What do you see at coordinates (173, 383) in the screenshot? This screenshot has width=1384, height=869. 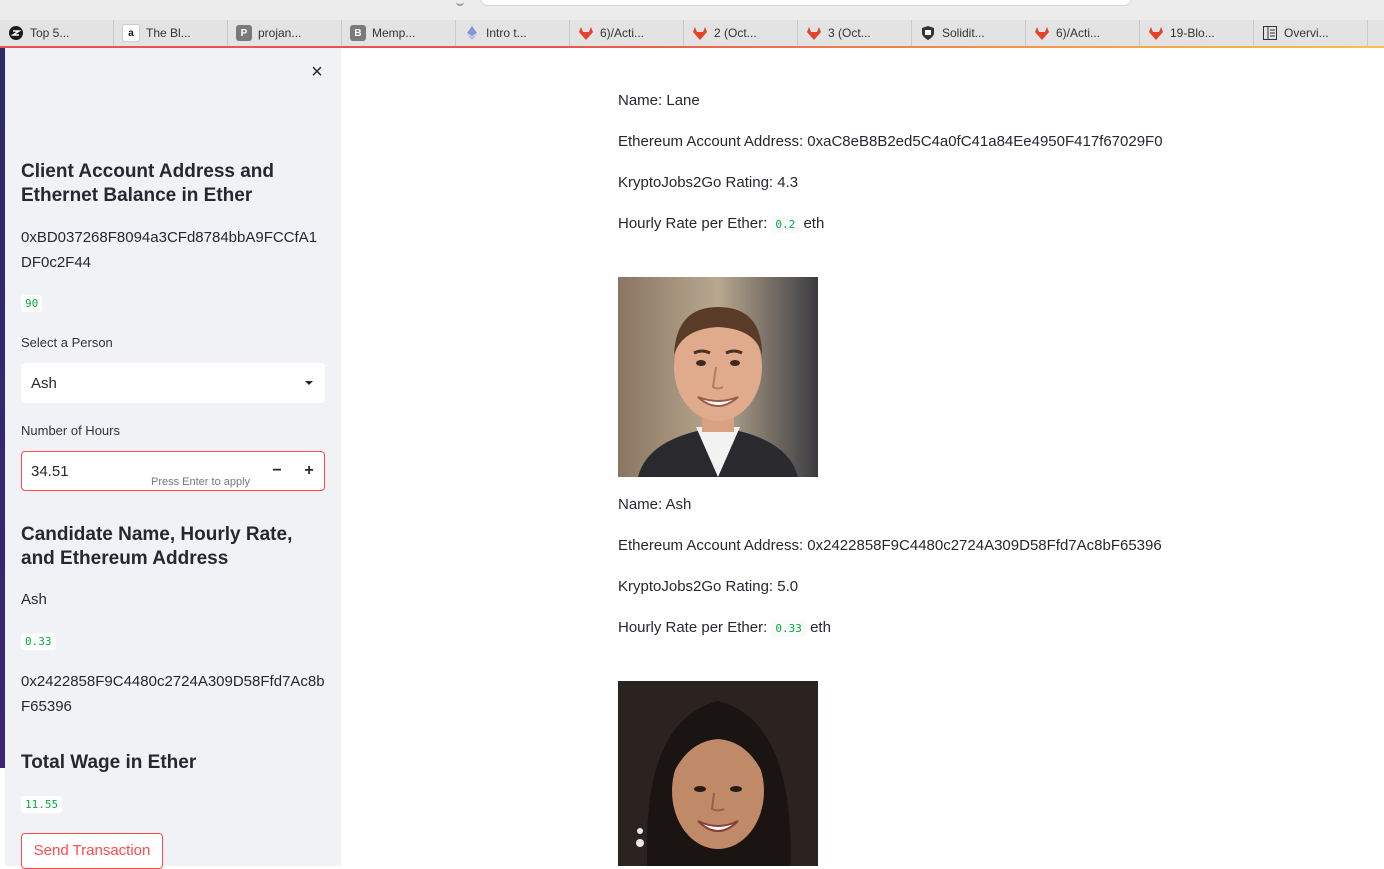 I see `person-select: Ash` at bounding box center [173, 383].